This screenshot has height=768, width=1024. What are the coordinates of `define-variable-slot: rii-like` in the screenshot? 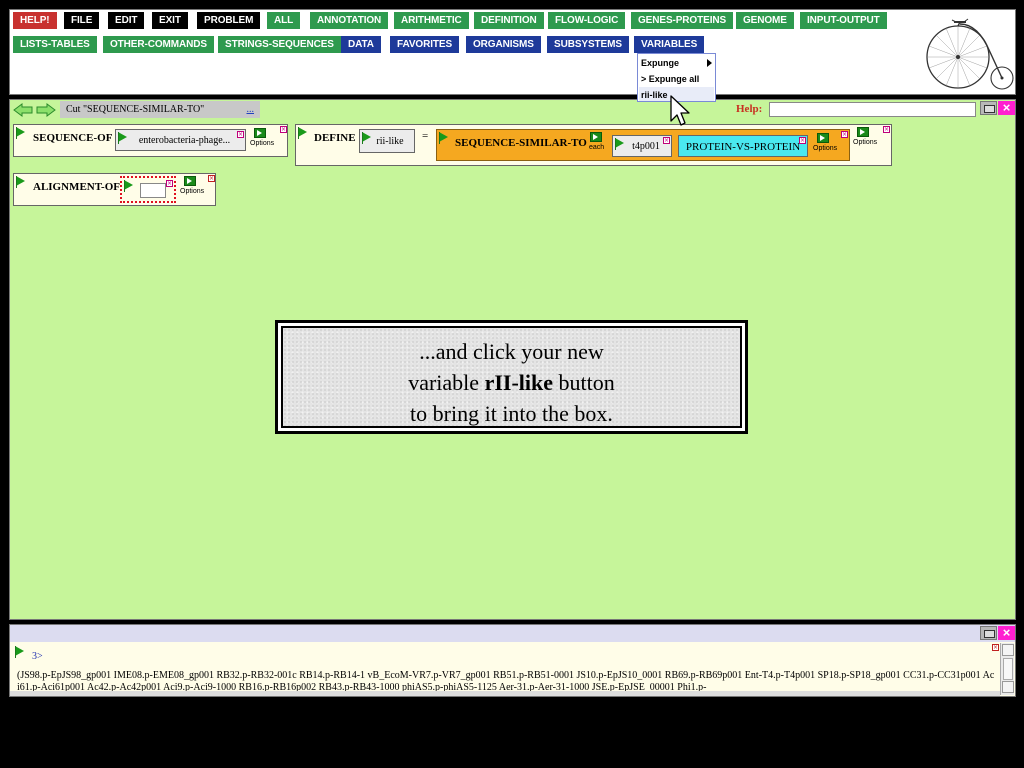 It's located at (387, 141).